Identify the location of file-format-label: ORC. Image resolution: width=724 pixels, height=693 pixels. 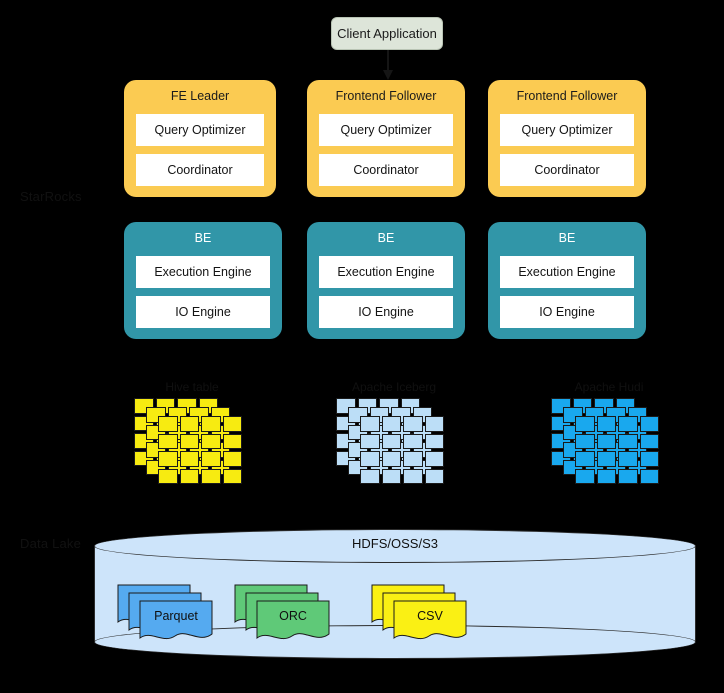
(293, 616).